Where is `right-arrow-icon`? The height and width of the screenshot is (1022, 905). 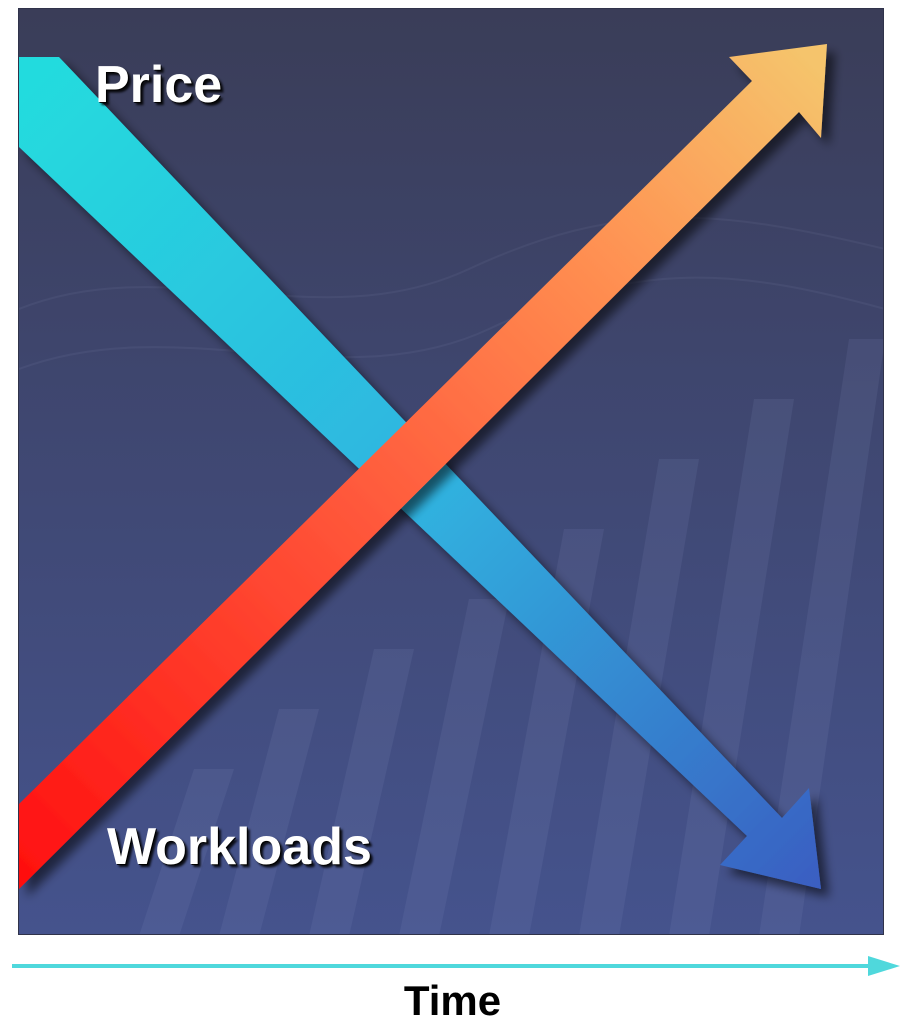 right-arrow-icon is located at coordinates (456, 966).